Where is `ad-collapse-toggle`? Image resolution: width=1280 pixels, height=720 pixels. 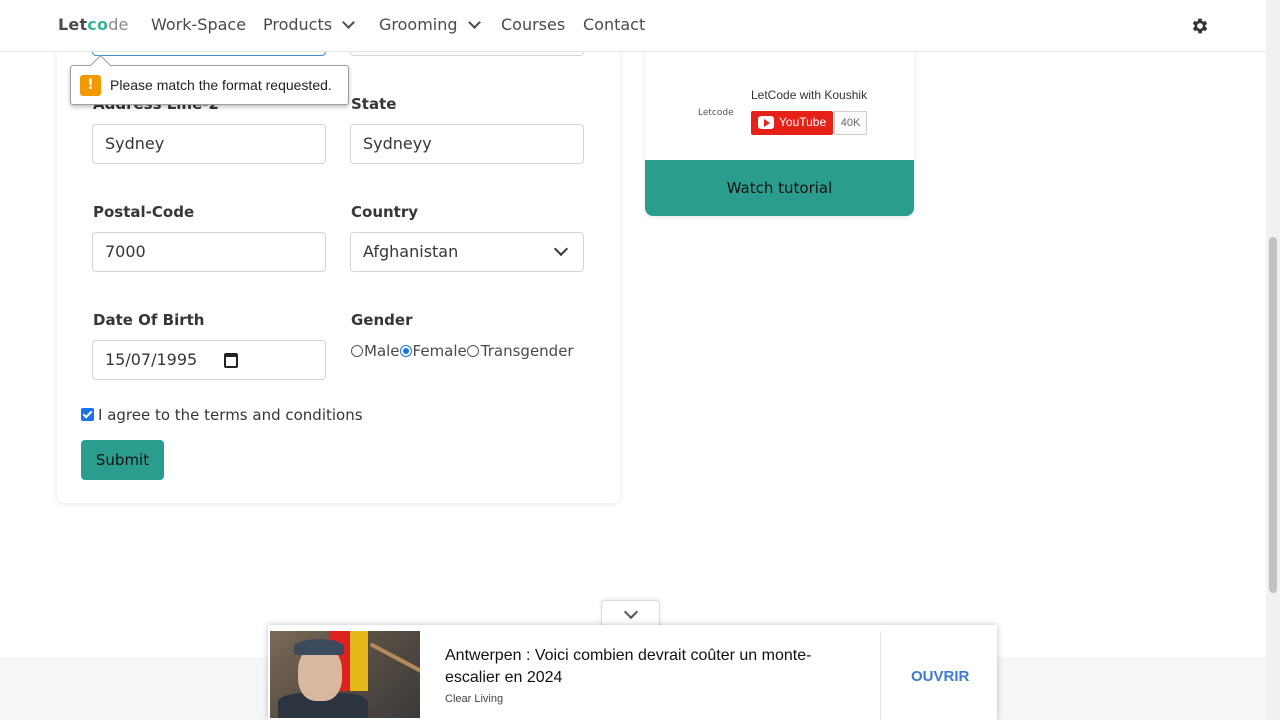
ad-collapse-toggle is located at coordinates (630, 614).